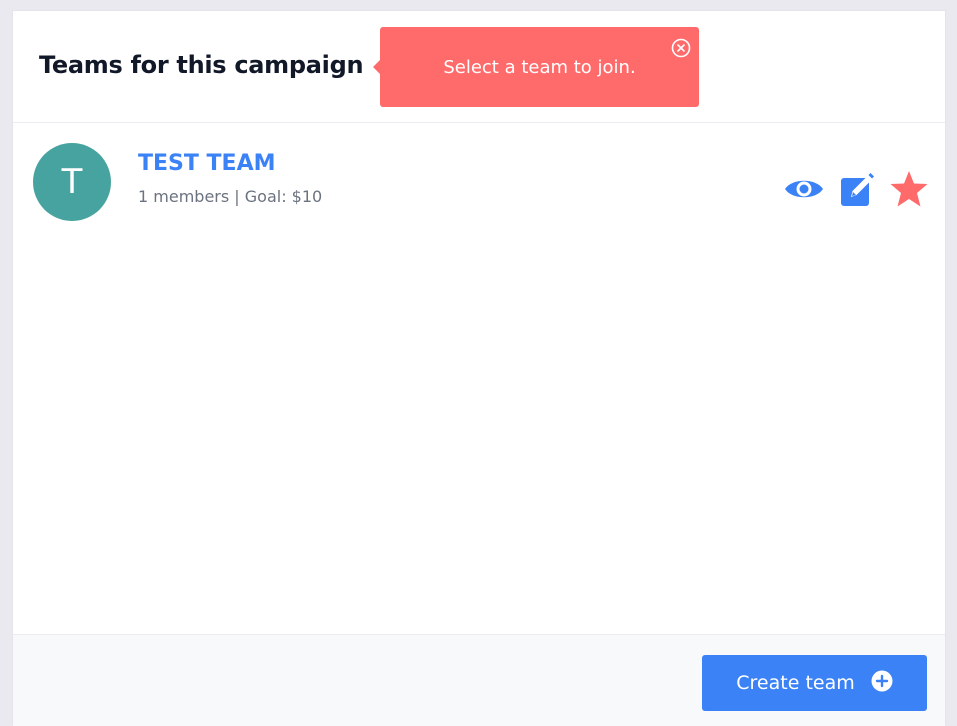 The height and width of the screenshot is (726, 957). What do you see at coordinates (804, 189) in the screenshot?
I see `eye-icon` at bounding box center [804, 189].